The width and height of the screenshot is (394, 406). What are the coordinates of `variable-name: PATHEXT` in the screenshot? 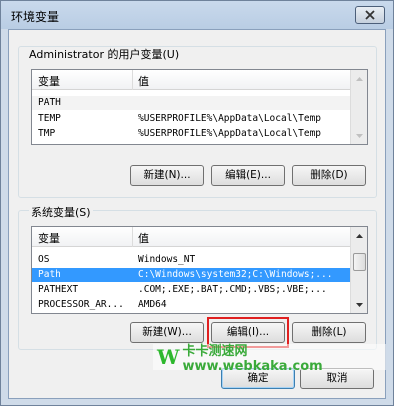 It's located at (58, 289).